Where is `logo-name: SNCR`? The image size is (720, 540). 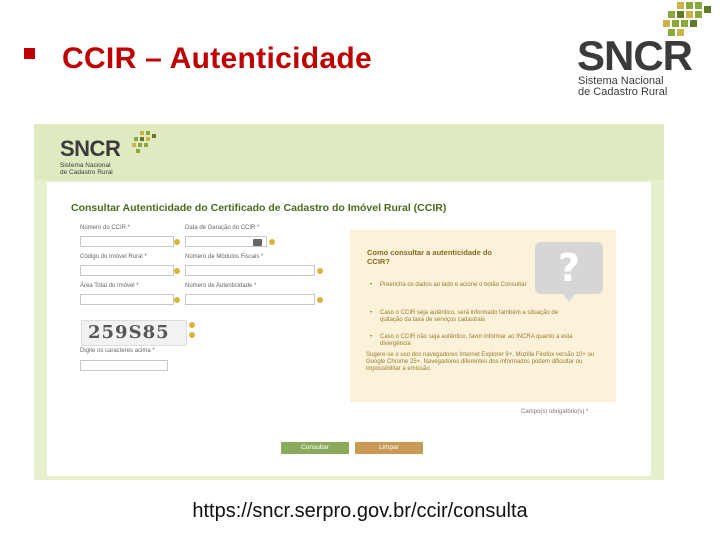 logo-name: SNCR is located at coordinates (635, 55).